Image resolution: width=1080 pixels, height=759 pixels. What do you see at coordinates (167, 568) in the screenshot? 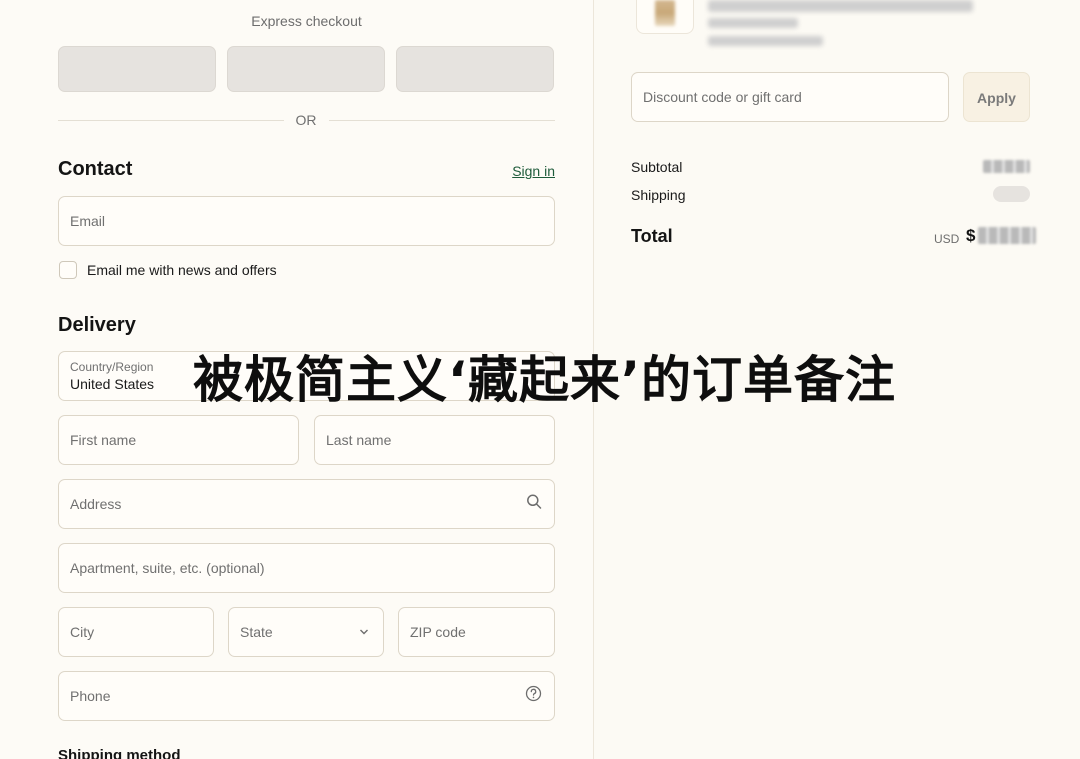
I see `apartment-placeholder: Apartment, suite, etc. (optional)` at bounding box center [167, 568].